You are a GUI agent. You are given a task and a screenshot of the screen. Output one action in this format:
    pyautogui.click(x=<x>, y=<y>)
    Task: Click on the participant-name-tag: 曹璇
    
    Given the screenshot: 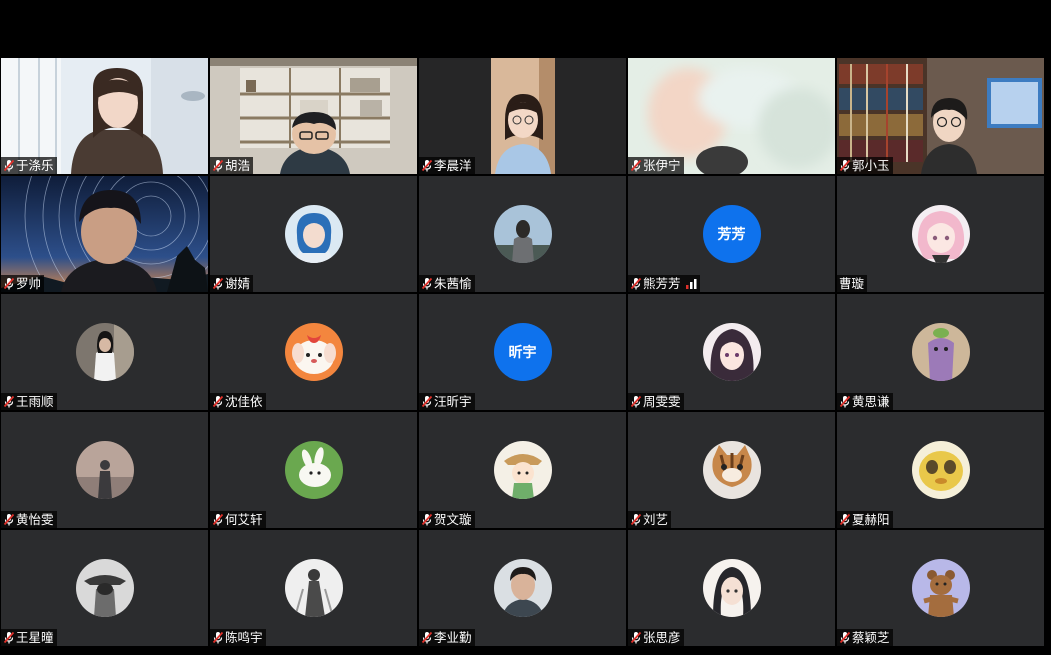 What is the action you would take?
    pyautogui.click(x=852, y=283)
    